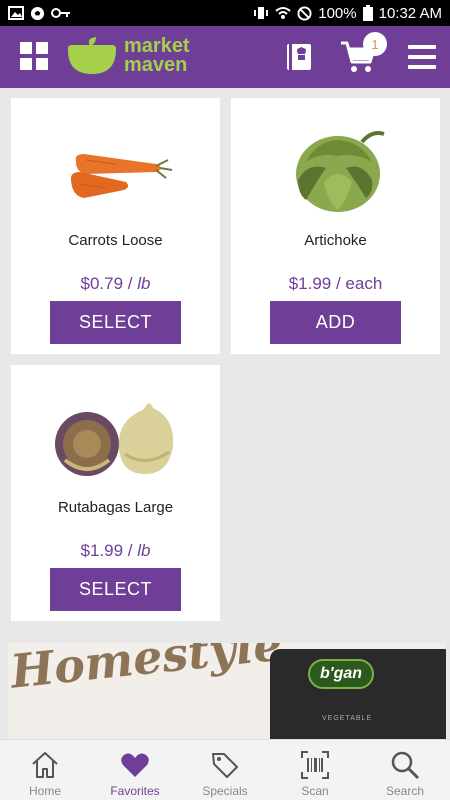 The image size is (450, 800). Describe the element at coordinates (261, 13) in the screenshot. I see `vibrate-icon` at that location.